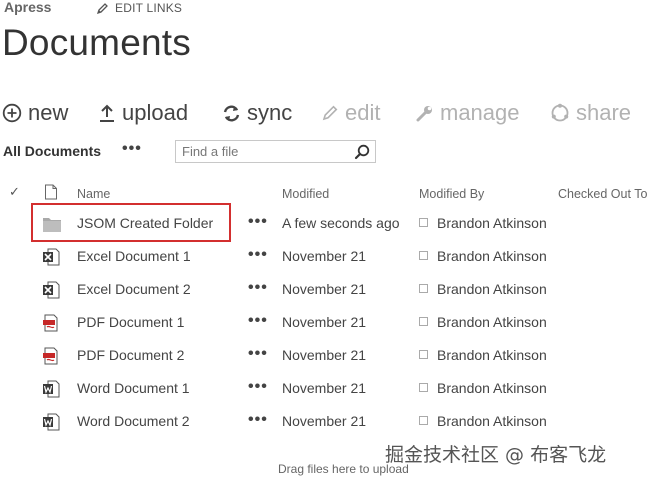 This screenshot has width=650, height=480. I want to click on item-modified: A few seconds ago, so click(341, 223).